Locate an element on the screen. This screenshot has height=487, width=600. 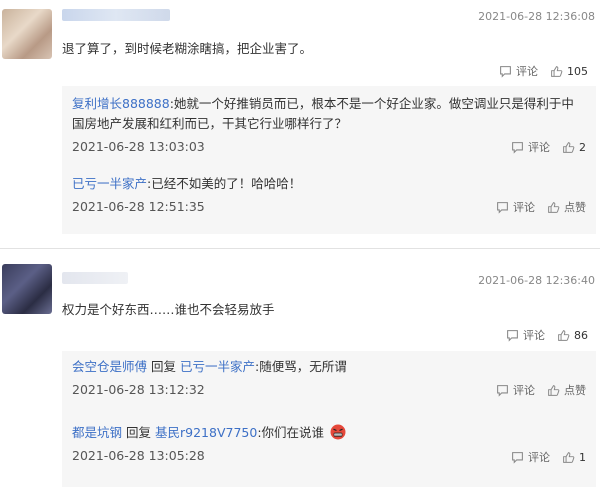
comment-actions: 评论 86 is located at coordinates (541, 335).